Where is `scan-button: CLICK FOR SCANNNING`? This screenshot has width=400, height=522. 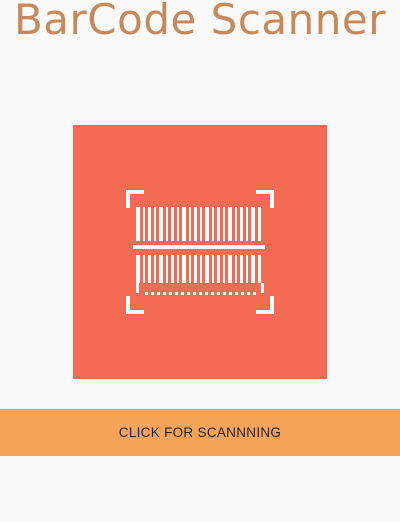
scan-button: CLICK FOR SCANNNING is located at coordinates (200, 432).